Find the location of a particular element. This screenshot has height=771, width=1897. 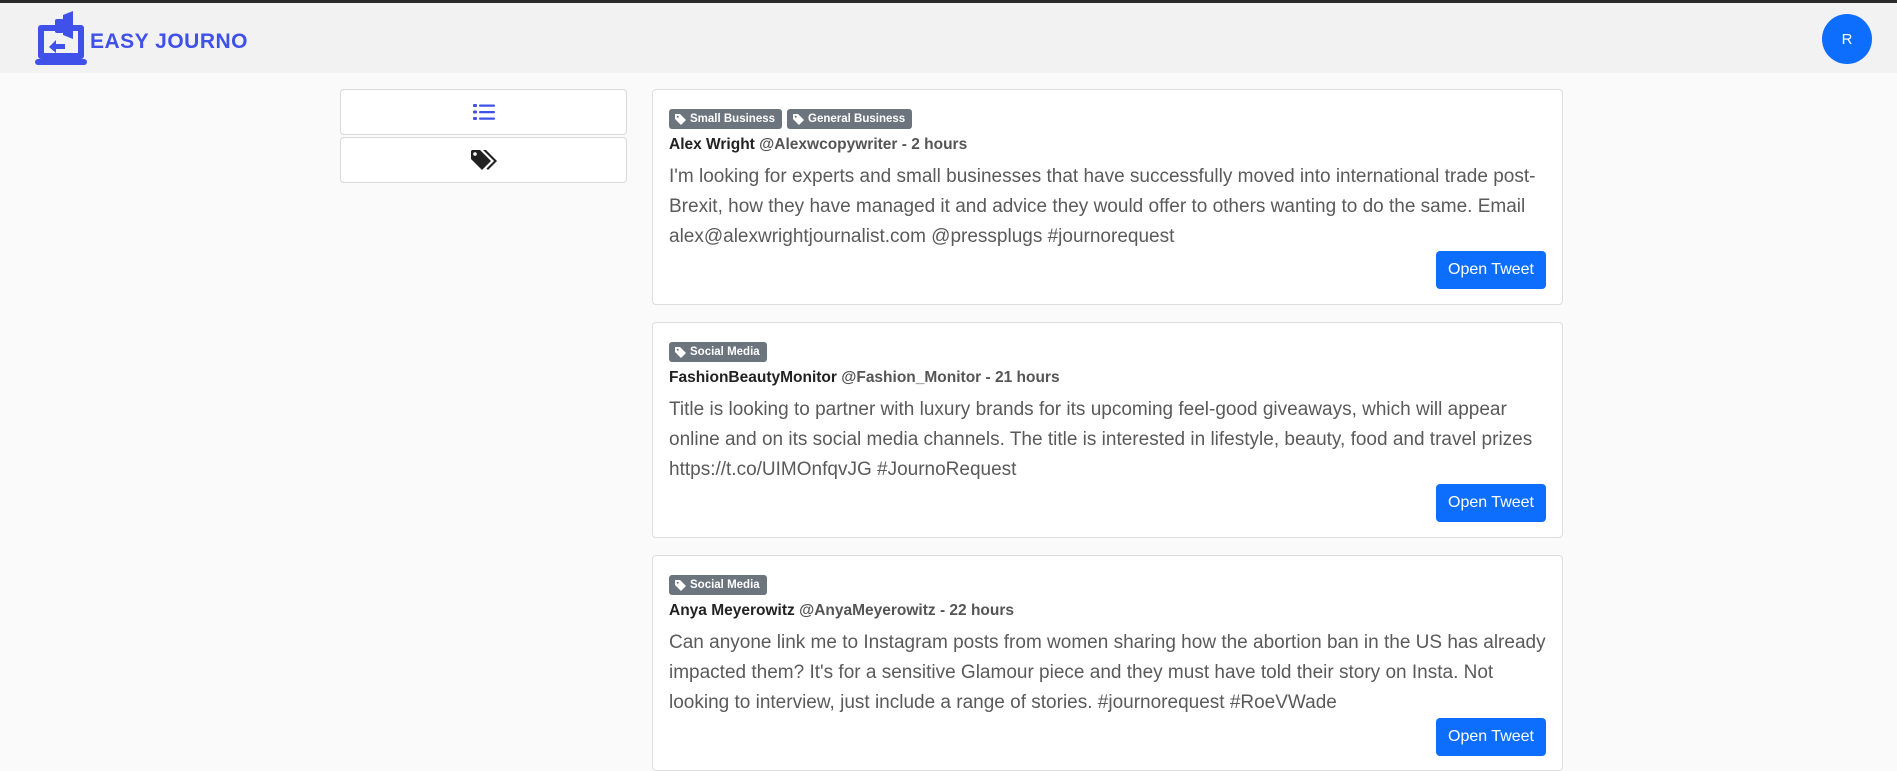

author-name: Anya Meyerowitz is located at coordinates (732, 610).